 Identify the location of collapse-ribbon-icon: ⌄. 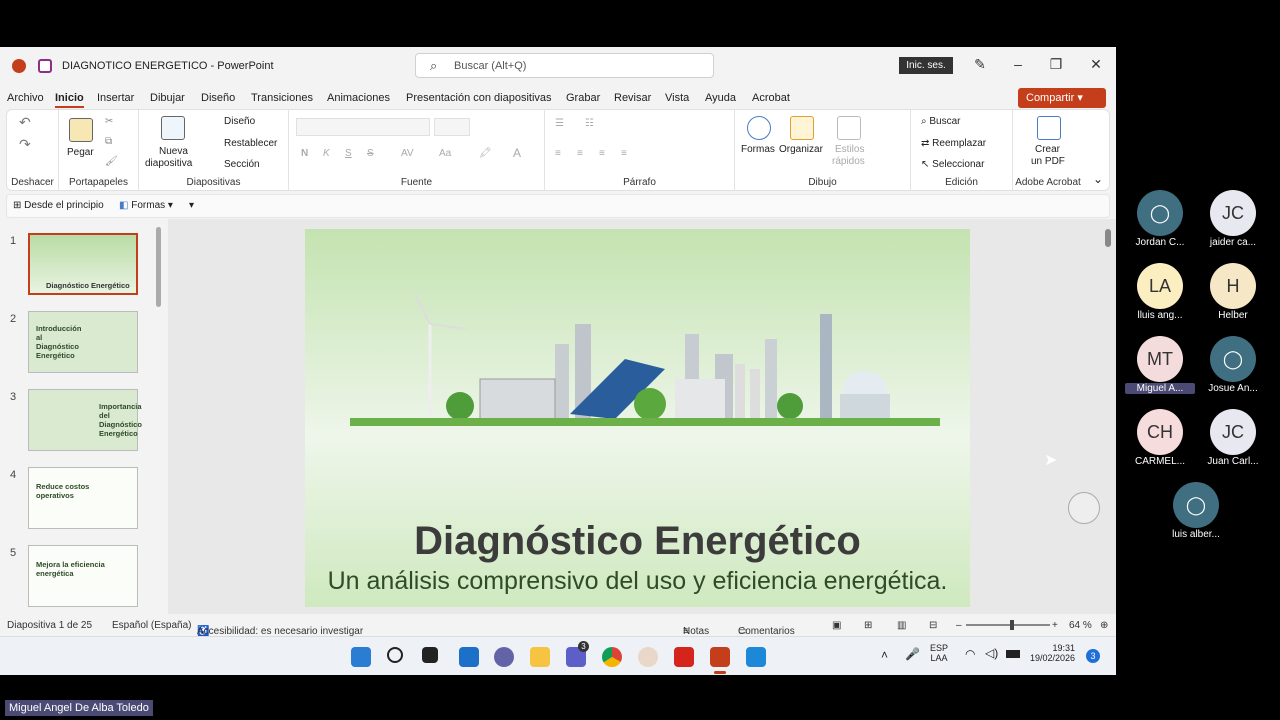
(1098, 179).